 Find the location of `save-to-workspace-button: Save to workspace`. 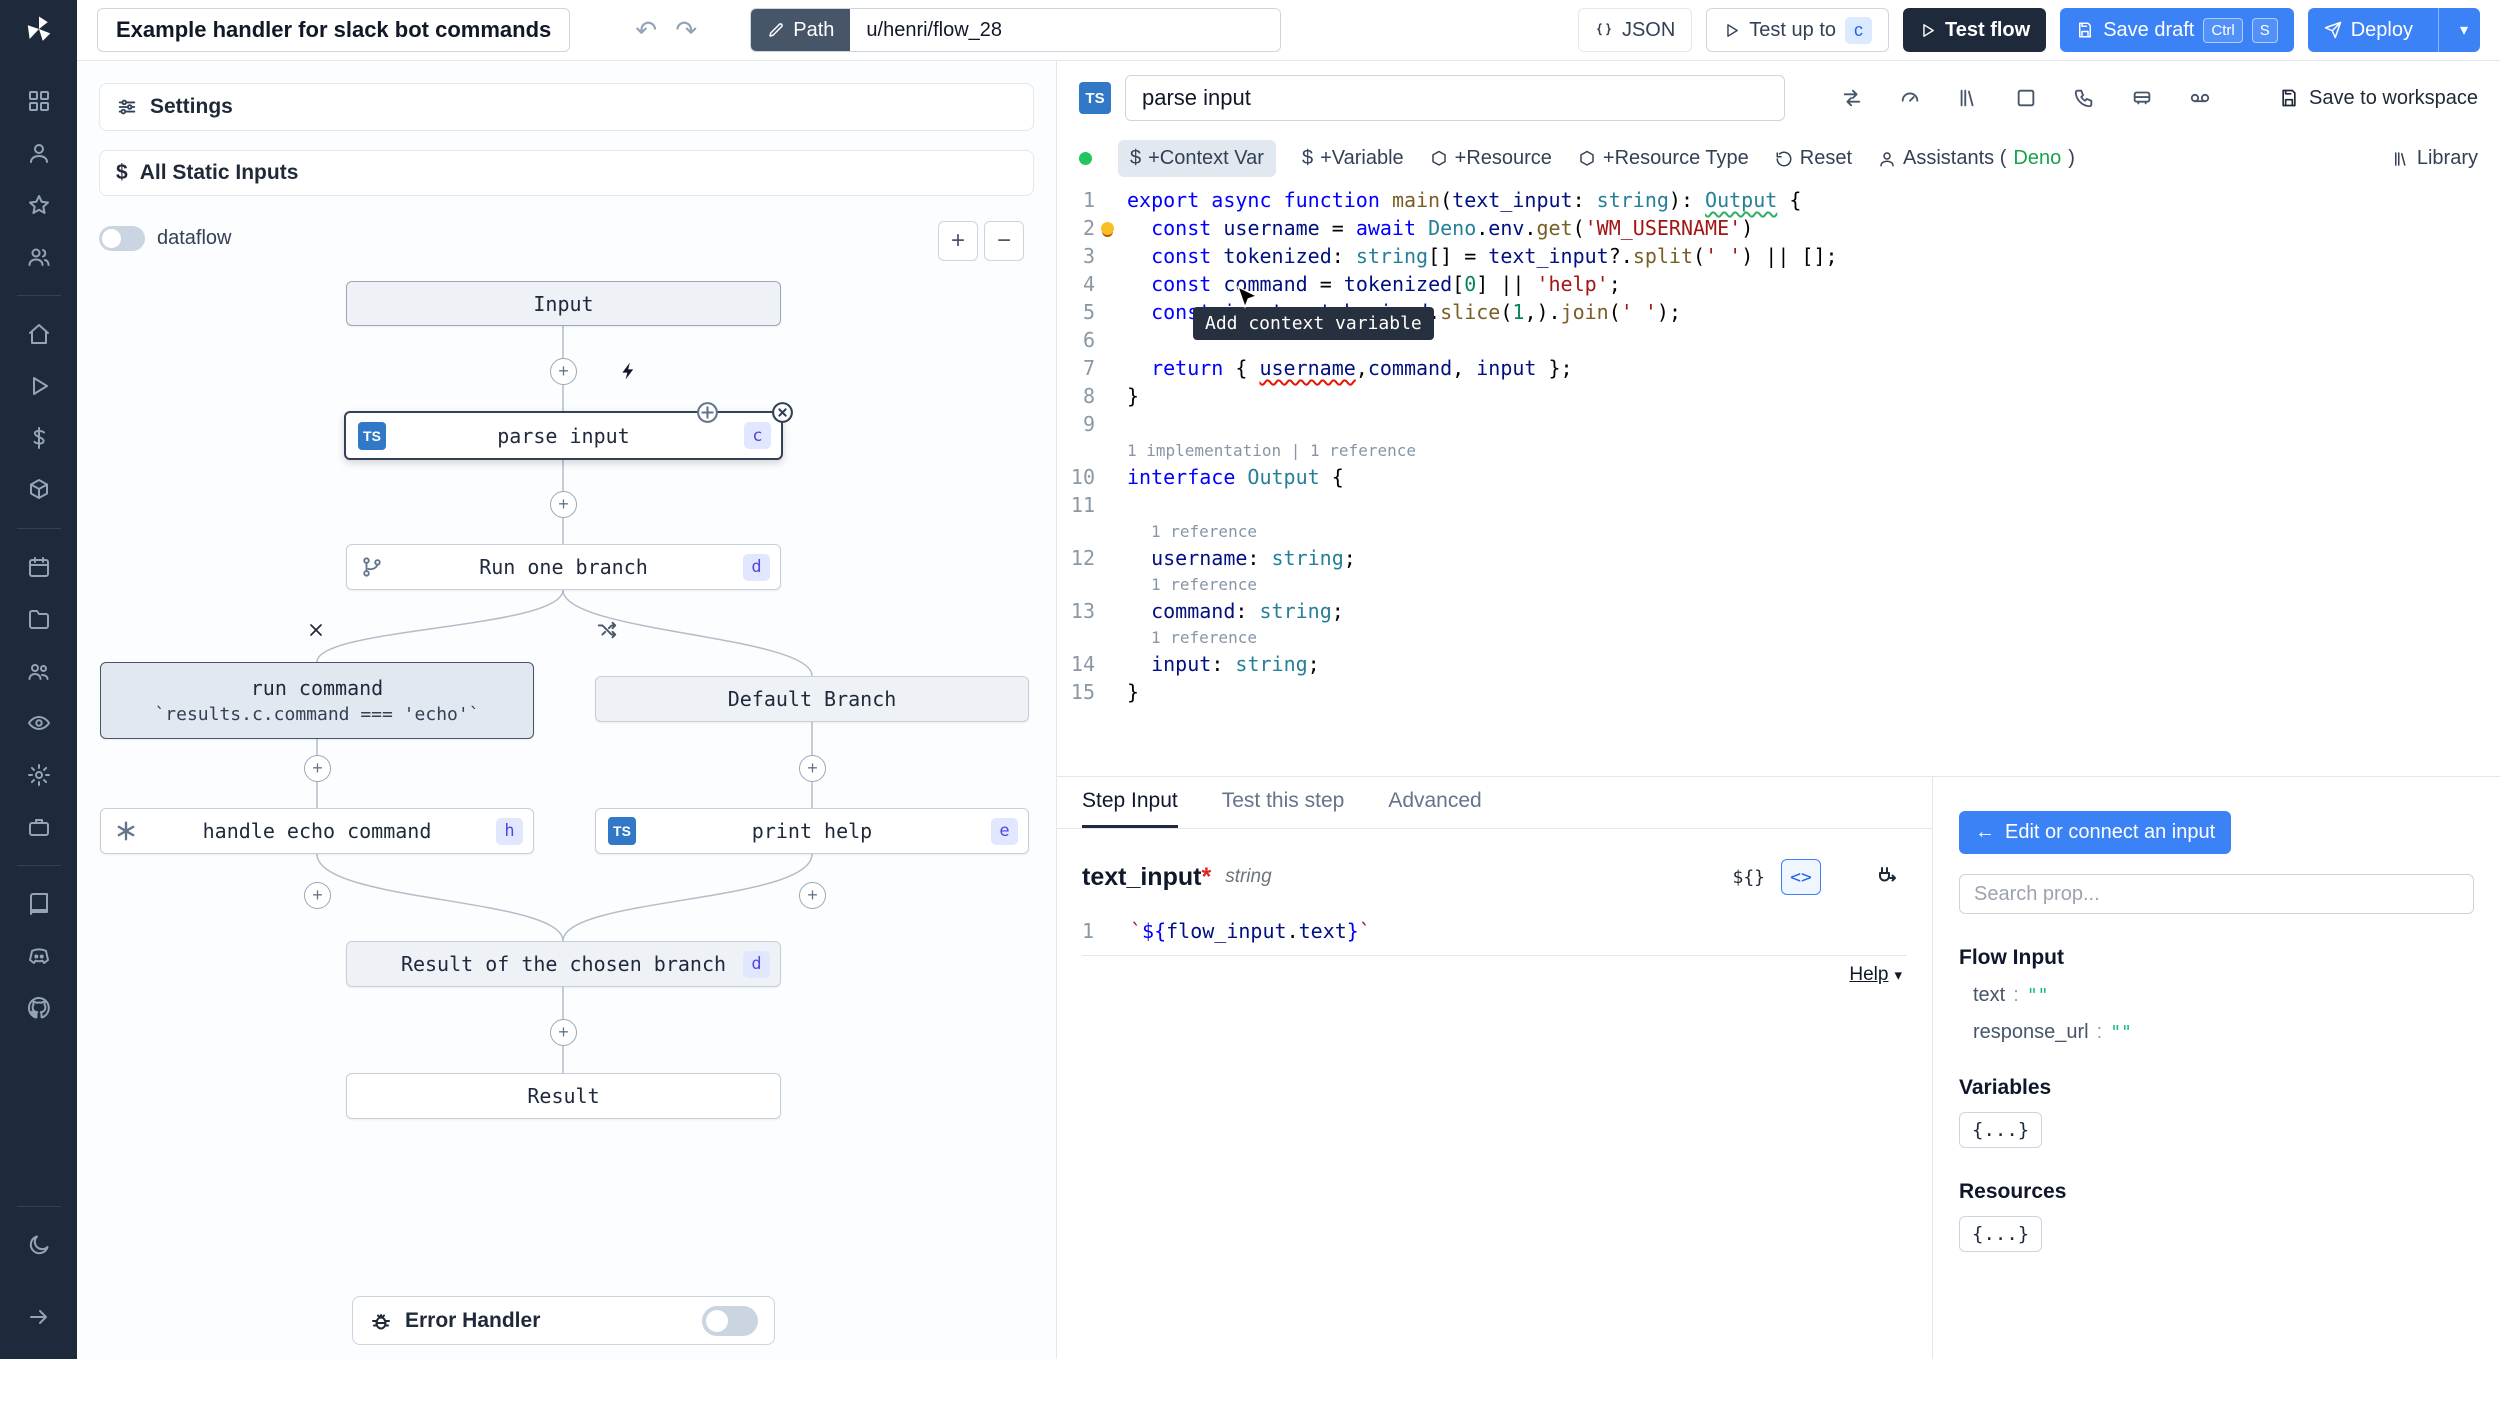

save-to-workspace-button: Save to workspace is located at coordinates (2378, 98).